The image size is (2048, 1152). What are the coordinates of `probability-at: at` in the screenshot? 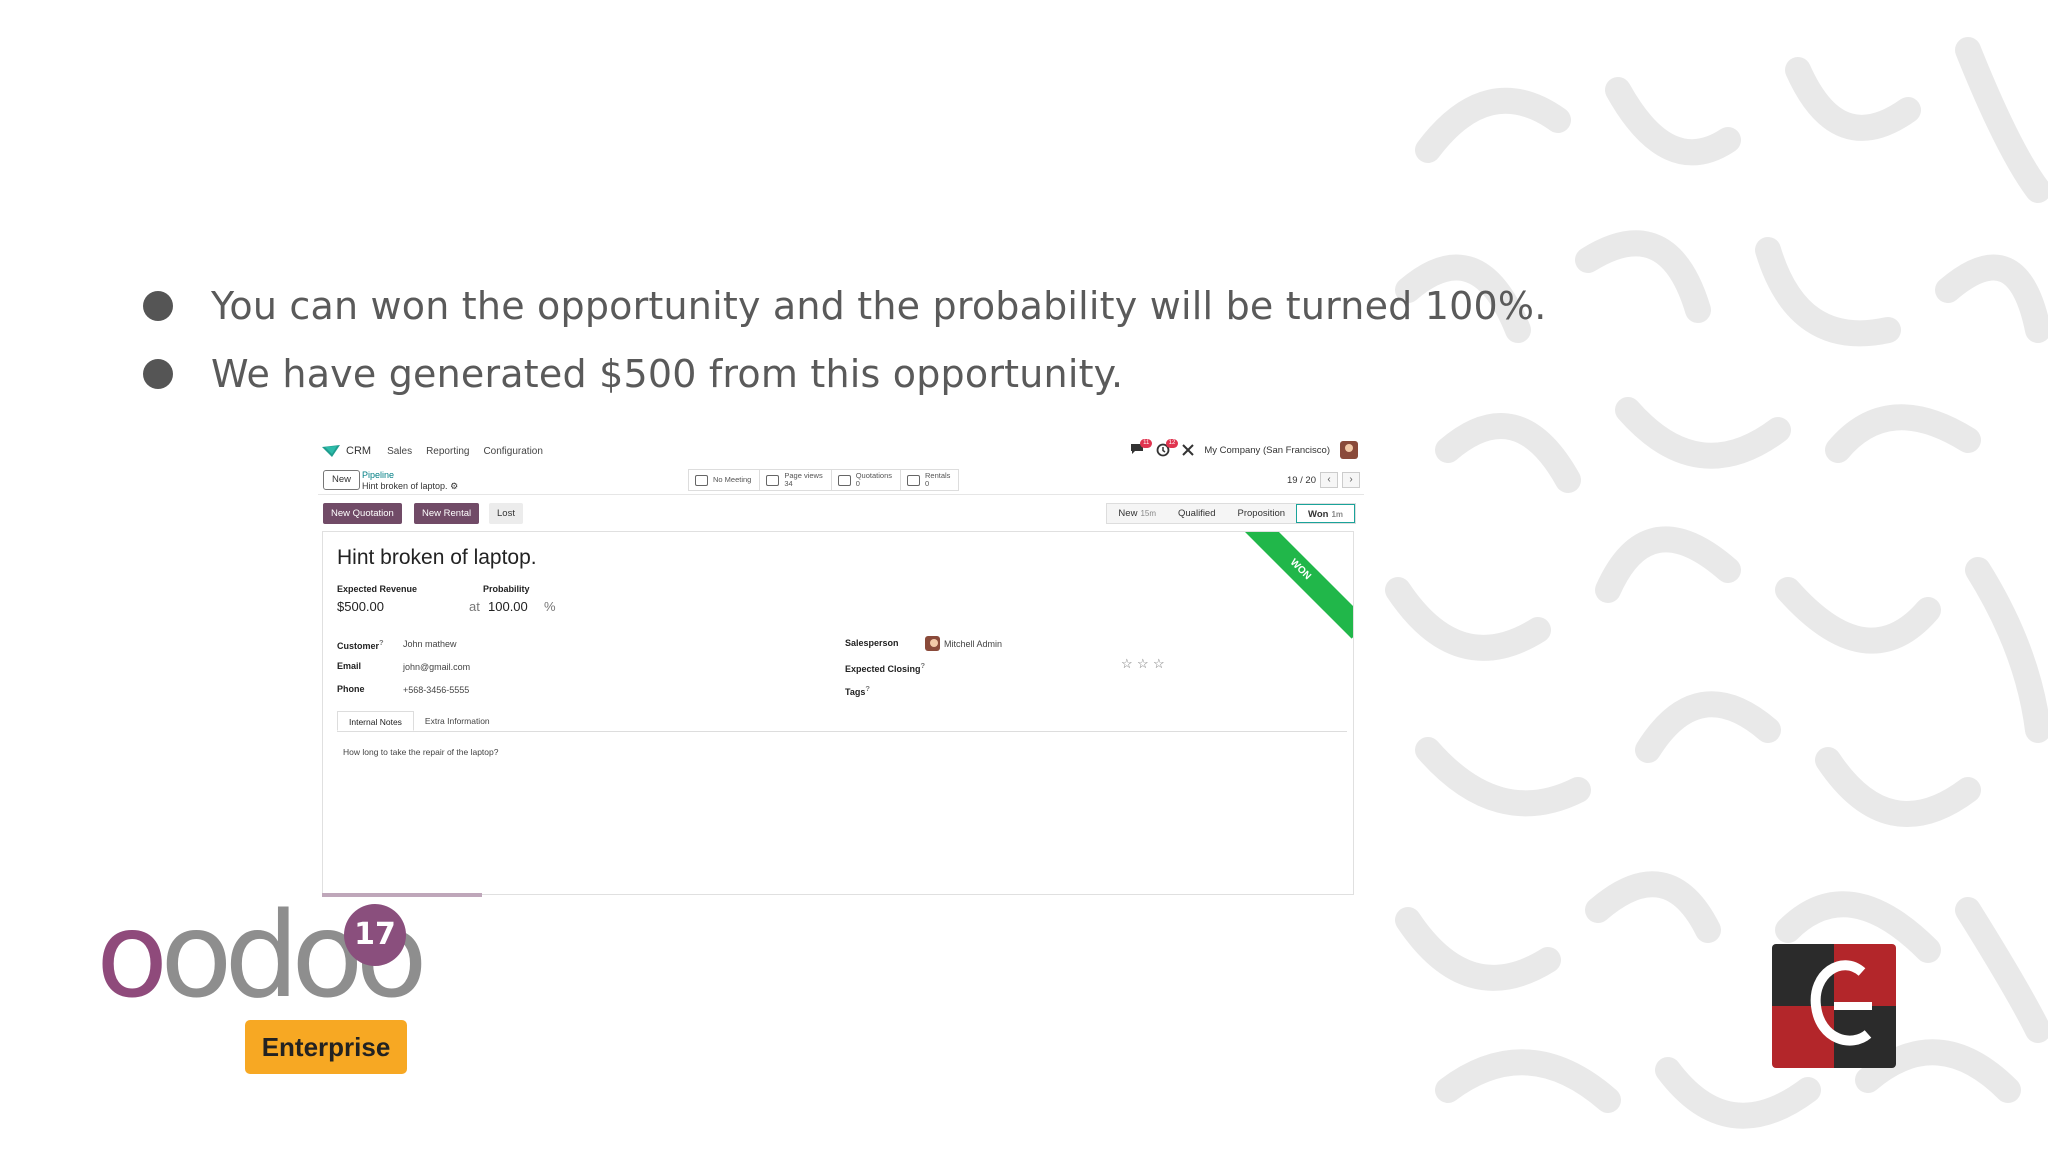 It's located at (474, 606).